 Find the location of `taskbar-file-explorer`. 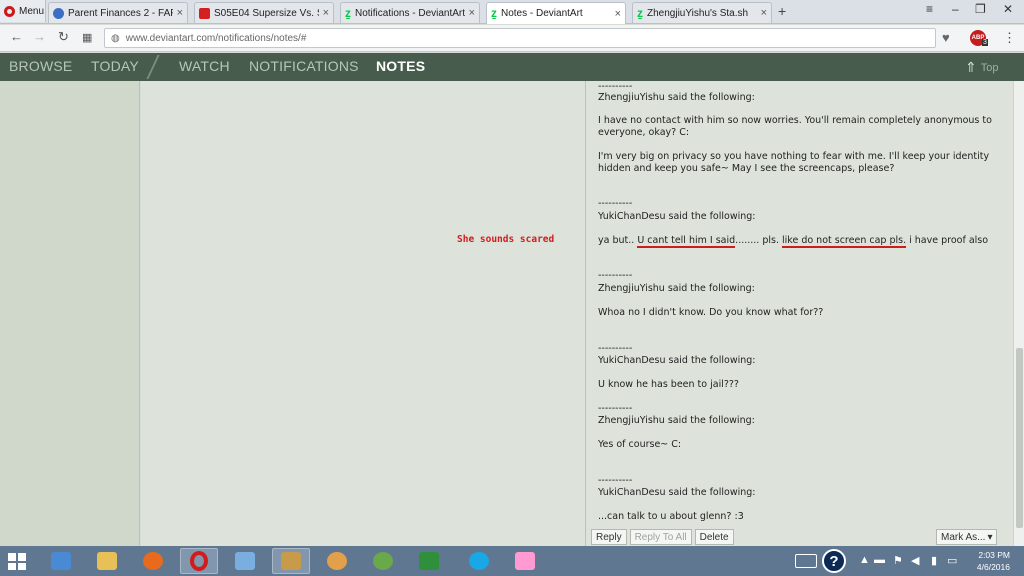

taskbar-file-explorer is located at coordinates (107, 561).